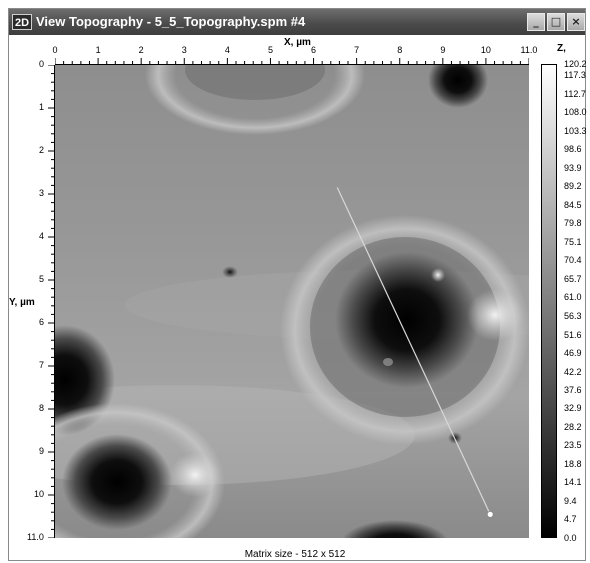  I want to click on colorbar-tick-label: 14.1, so click(573, 482).